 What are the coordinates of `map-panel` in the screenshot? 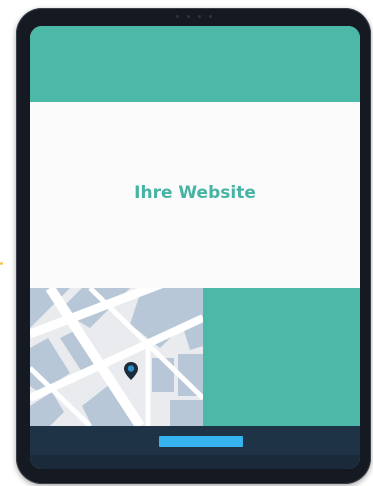 It's located at (116, 357).